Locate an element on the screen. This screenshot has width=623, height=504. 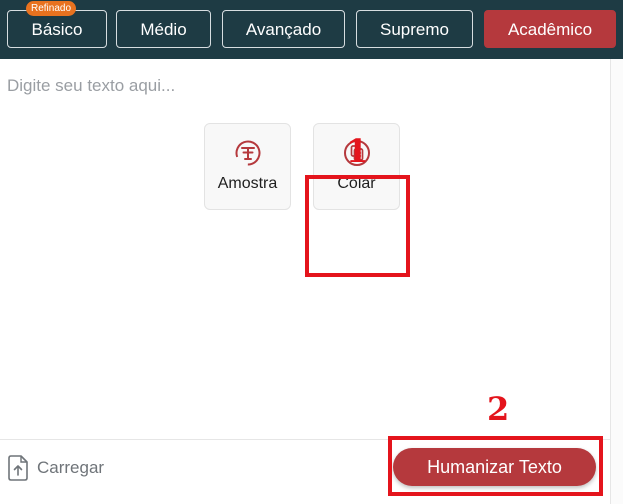
mode-avancado-button: Avançado is located at coordinates (283, 29).